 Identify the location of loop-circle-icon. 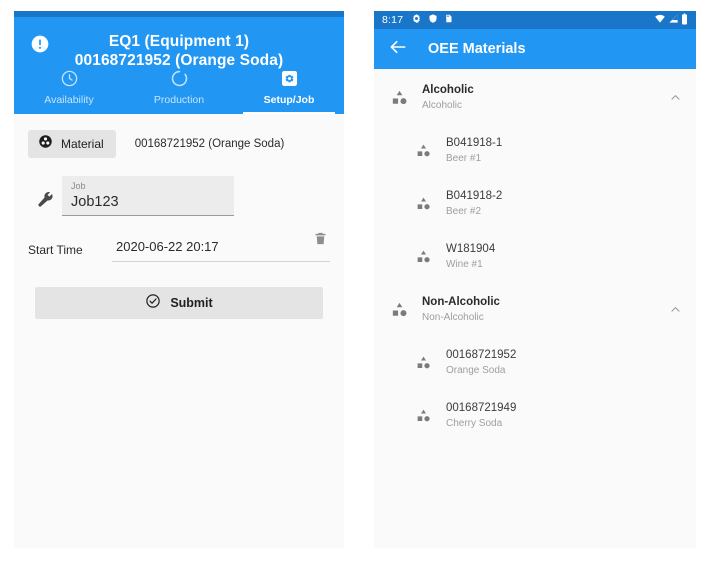
(179, 78).